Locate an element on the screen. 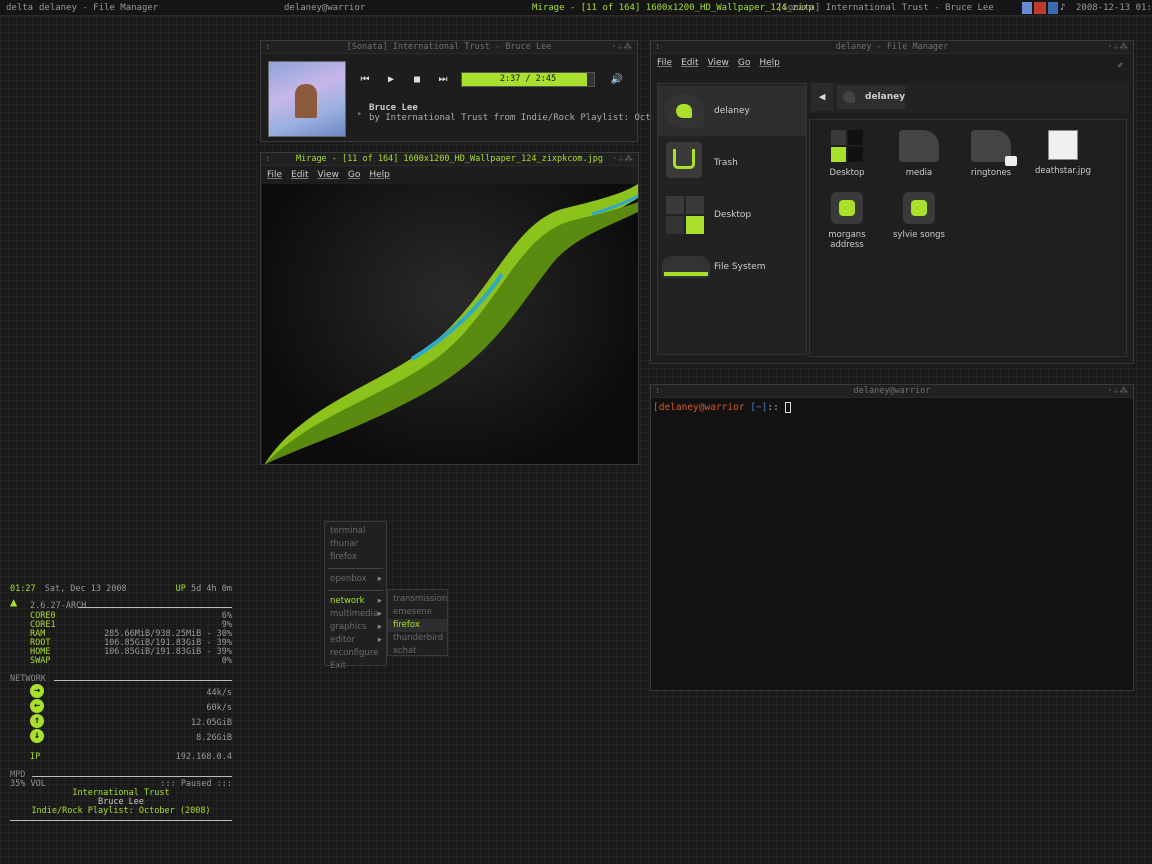 The width and height of the screenshot is (1152, 864). taskbar-item-file-manager: delaney - File Manager is located at coordinates (98, 8).